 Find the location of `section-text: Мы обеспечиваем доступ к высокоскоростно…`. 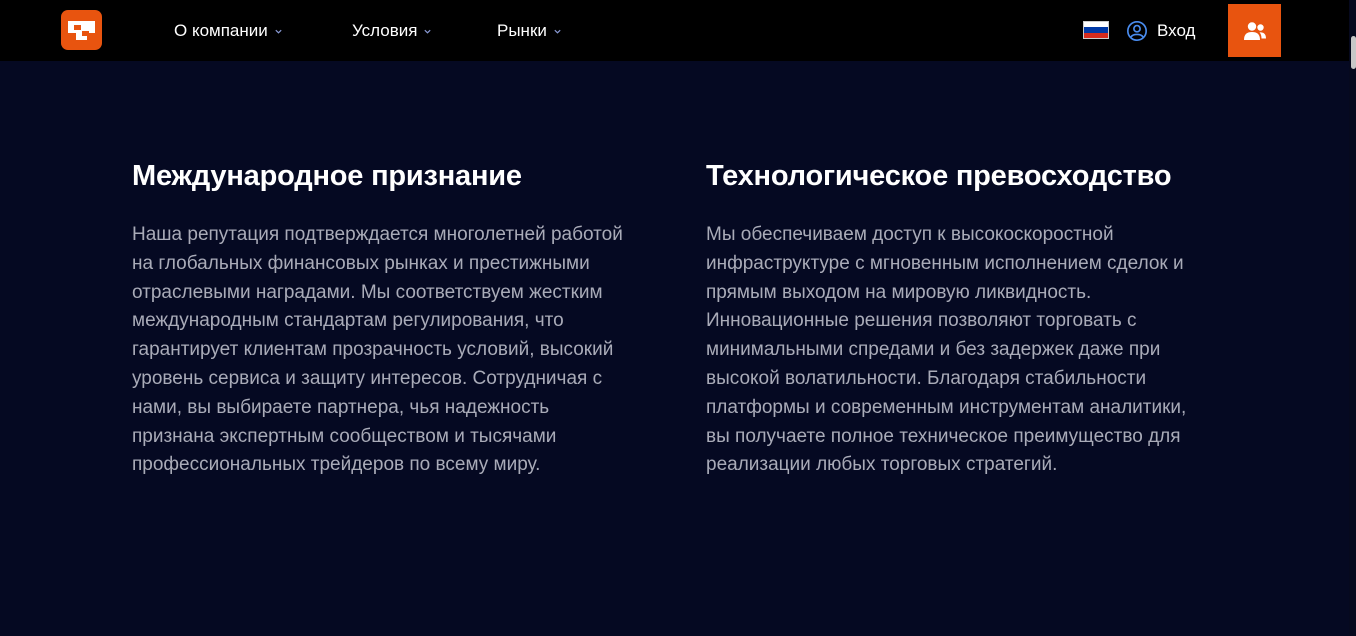

section-text: Мы обеспечиваем доступ к высокоскоростно… is located at coordinates (946, 350).